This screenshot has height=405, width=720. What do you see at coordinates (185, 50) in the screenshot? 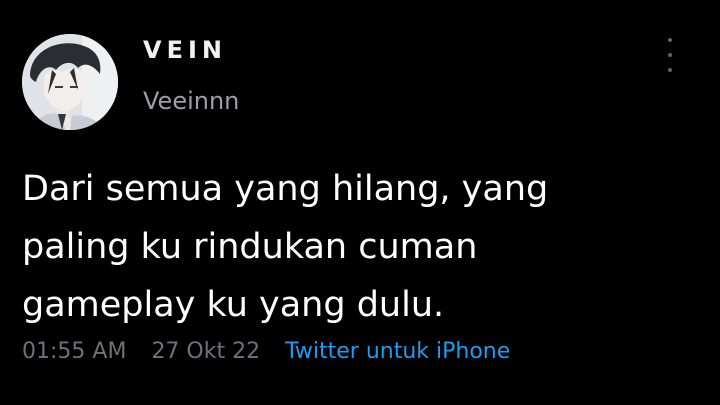
I see `display-name: VEIN` at bounding box center [185, 50].